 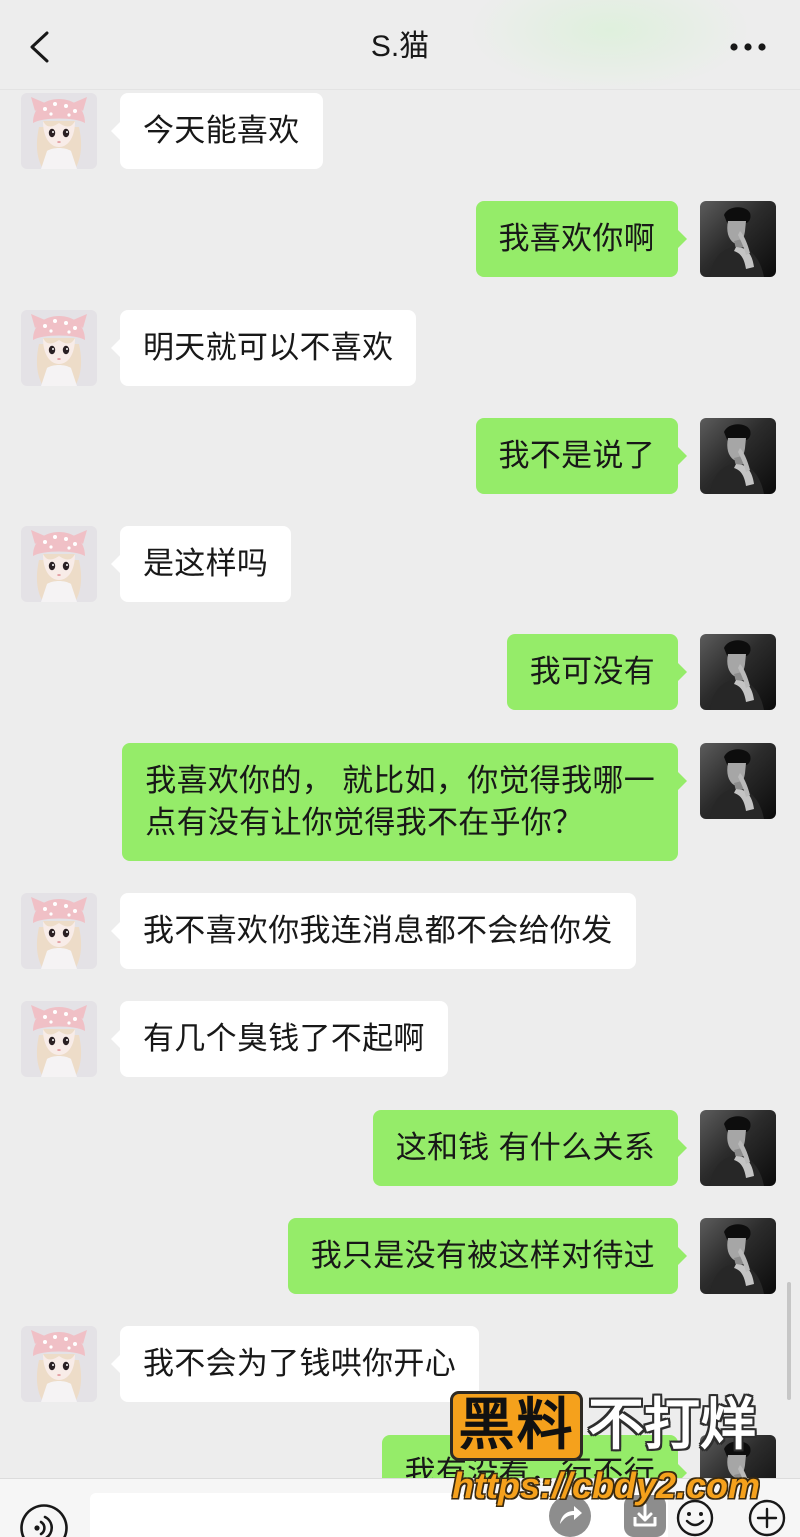 What do you see at coordinates (400, 672) in the screenshot?
I see `outgoing-message-row: 我可没有` at bounding box center [400, 672].